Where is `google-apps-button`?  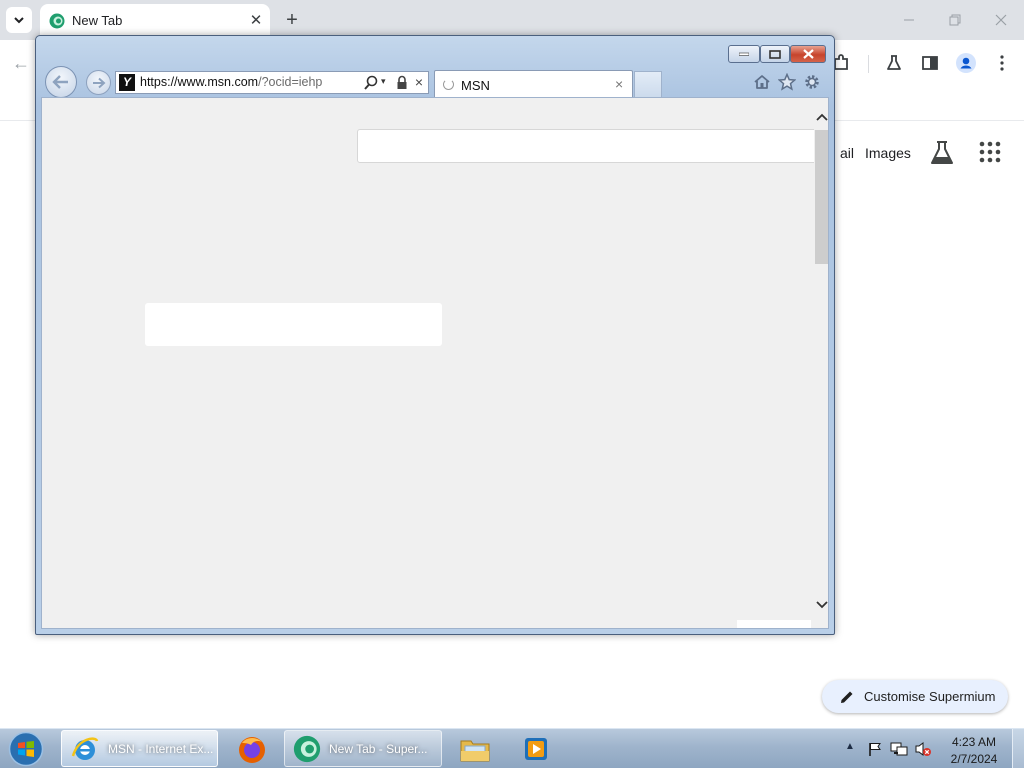 google-apps-button is located at coordinates (990, 152).